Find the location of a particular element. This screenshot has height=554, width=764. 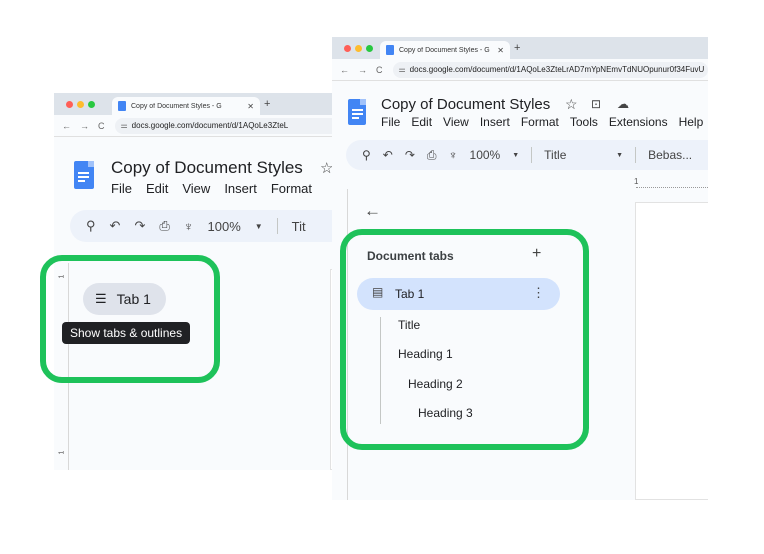

tab-item-tab-1: ▤ Tab 1 ⋮ is located at coordinates (458, 294).